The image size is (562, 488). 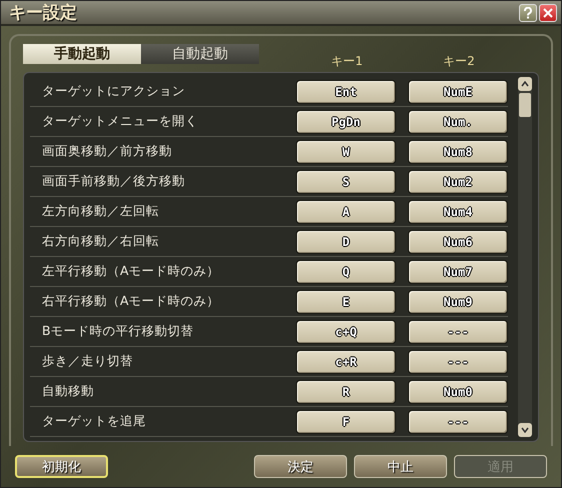 I want to click on key-binding-button: F, so click(x=346, y=422).